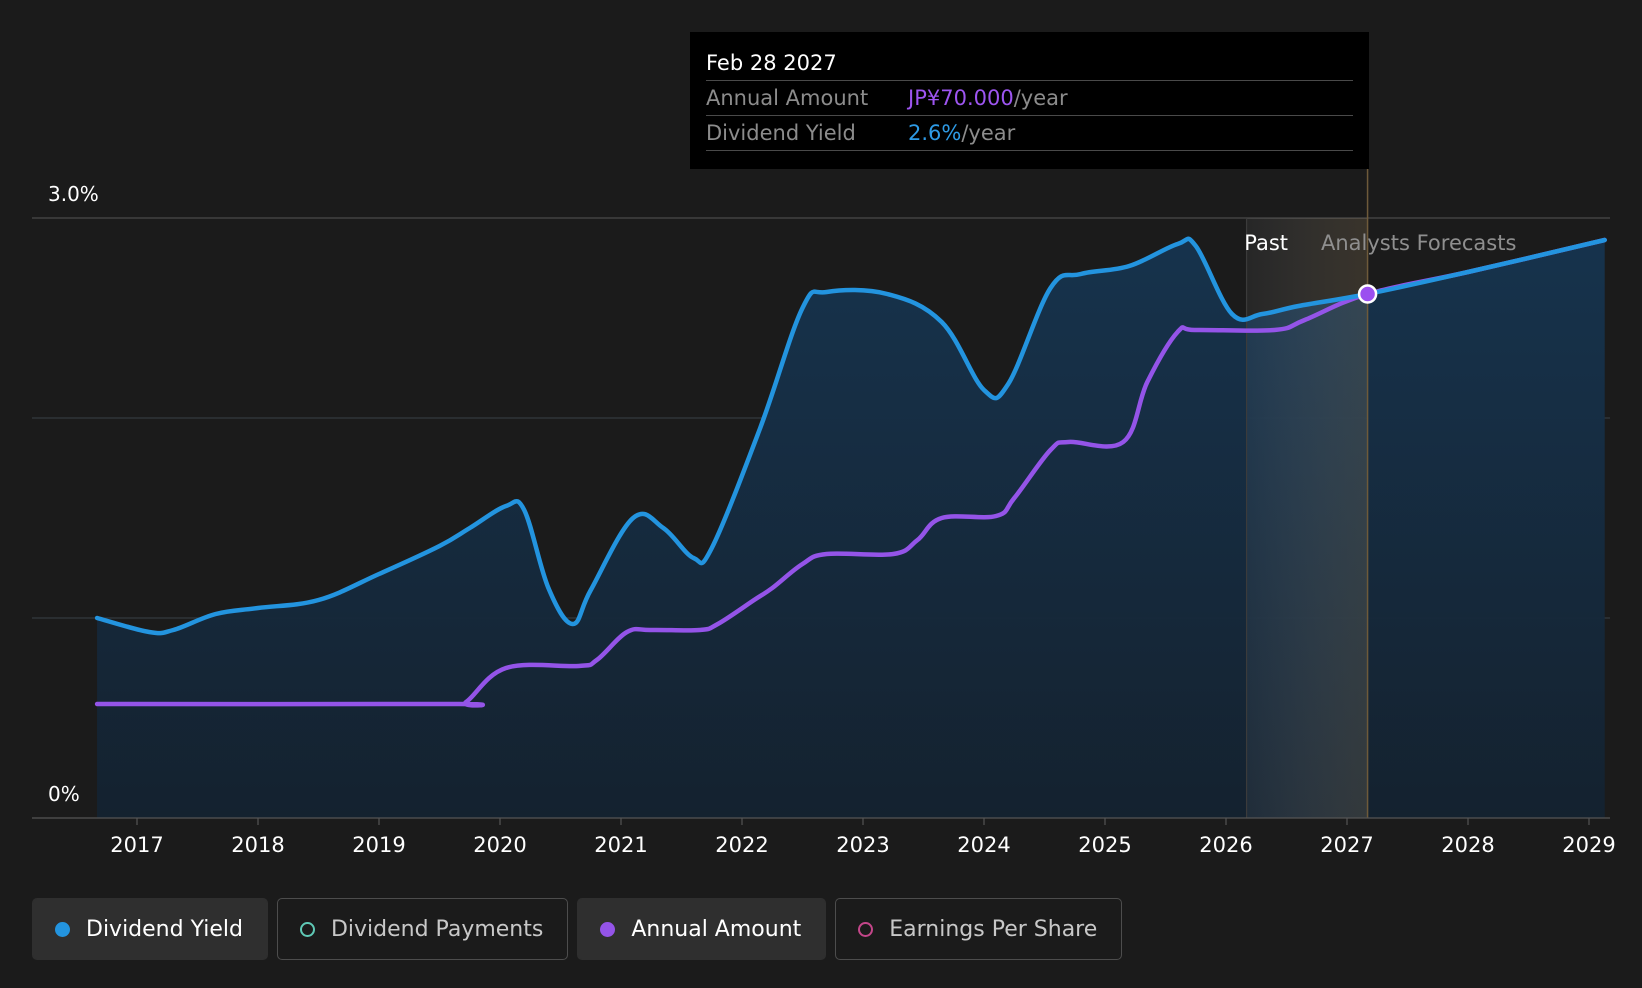  Describe the element at coordinates (608, 929) in the screenshot. I see `annual-amount-dot-icon` at that location.